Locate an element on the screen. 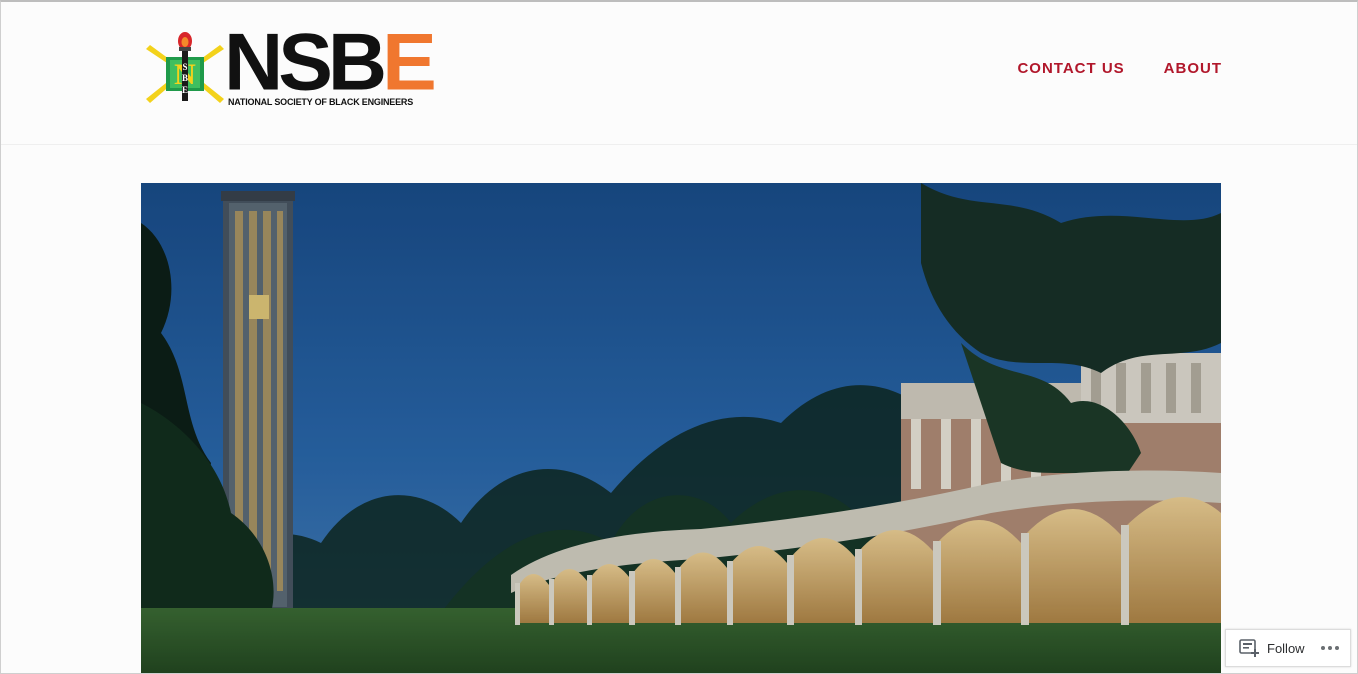 The width and height of the screenshot is (1358, 674). follow-label: Follow is located at coordinates (1286, 648).